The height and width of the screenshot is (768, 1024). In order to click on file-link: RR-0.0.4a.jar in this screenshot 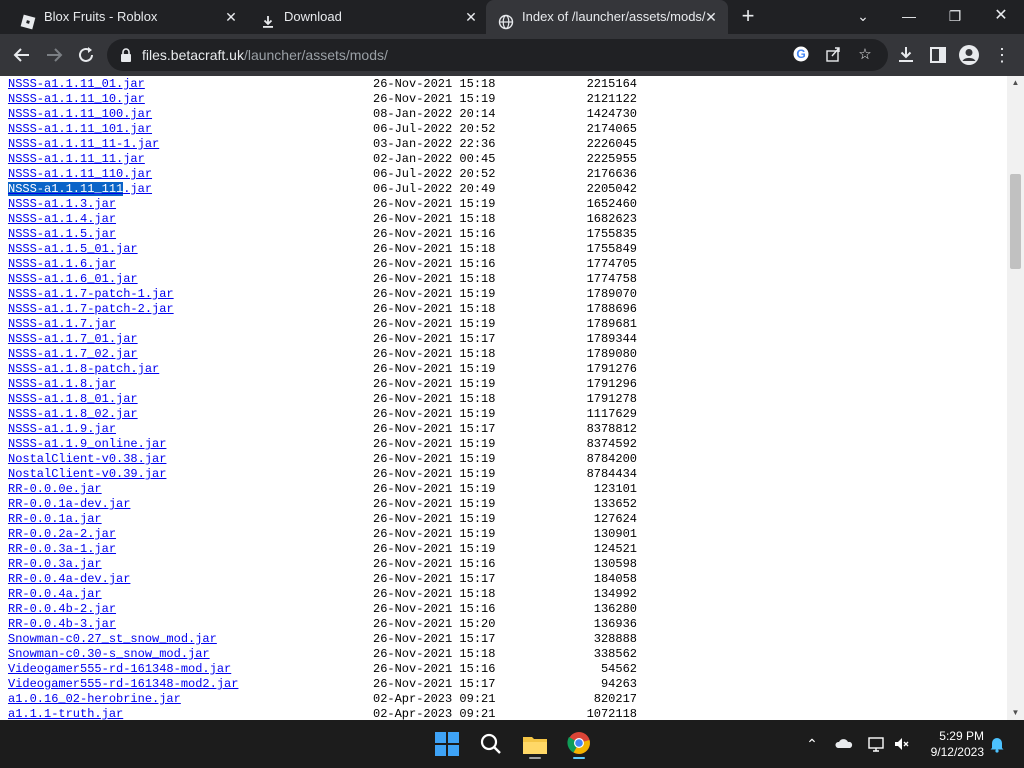, I will do `click(55, 594)`.